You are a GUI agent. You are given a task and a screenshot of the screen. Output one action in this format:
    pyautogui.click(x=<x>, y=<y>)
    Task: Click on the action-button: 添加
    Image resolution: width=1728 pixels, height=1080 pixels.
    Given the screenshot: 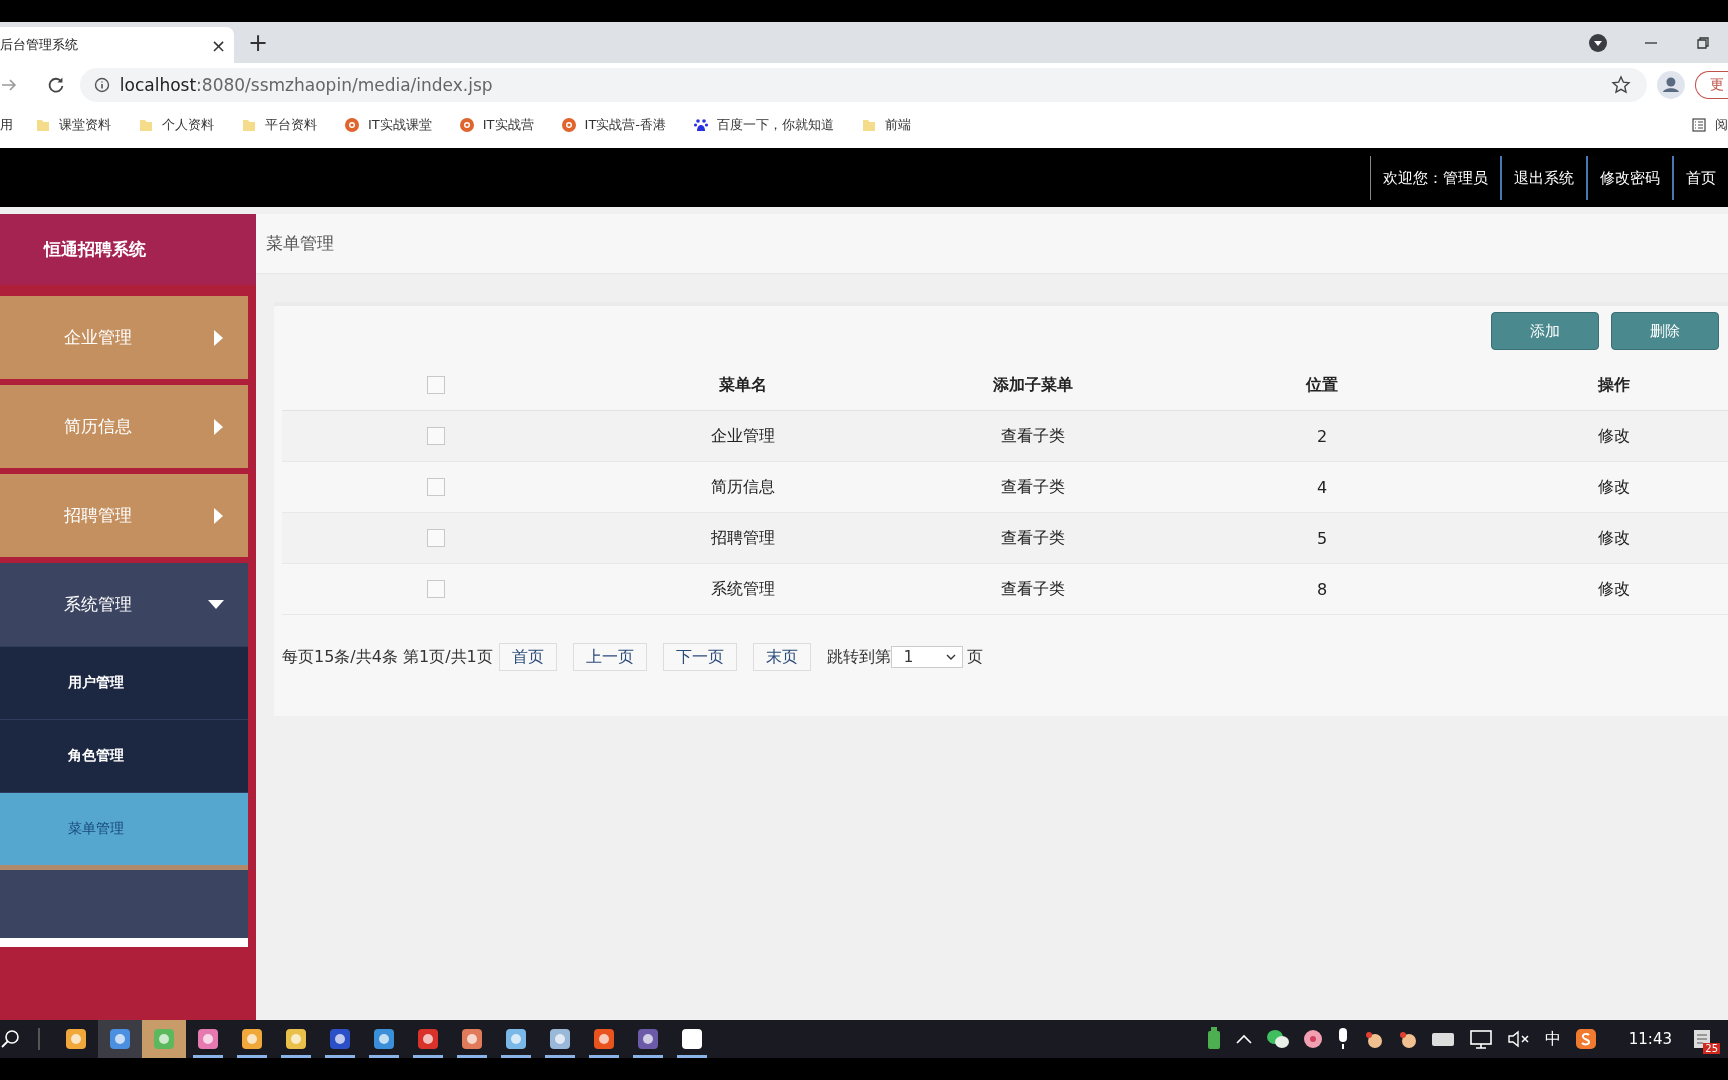 What is the action you would take?
    pyautogui.click(x=1545, y=331)
    